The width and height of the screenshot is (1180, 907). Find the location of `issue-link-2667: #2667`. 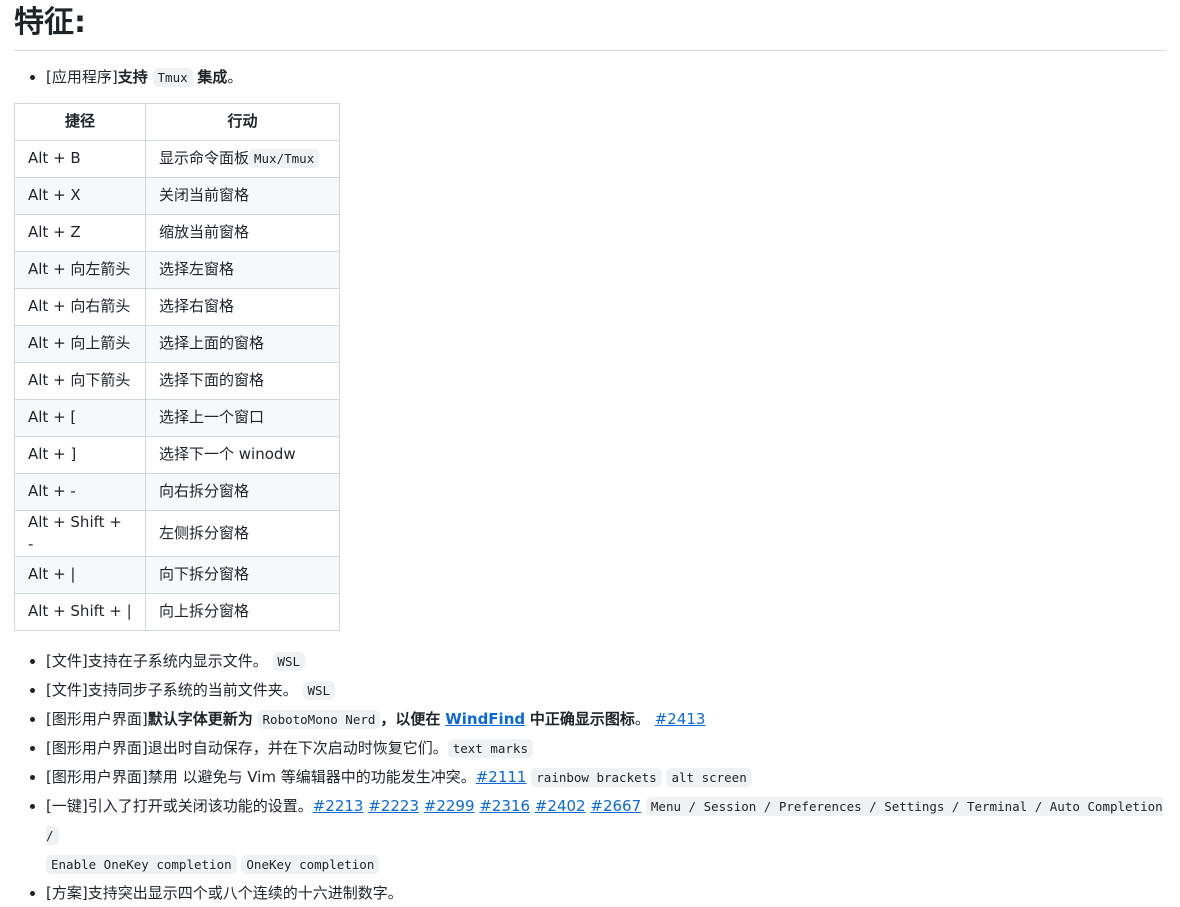

issue-link-2667: #2667 is located at coordinates (615, 806).